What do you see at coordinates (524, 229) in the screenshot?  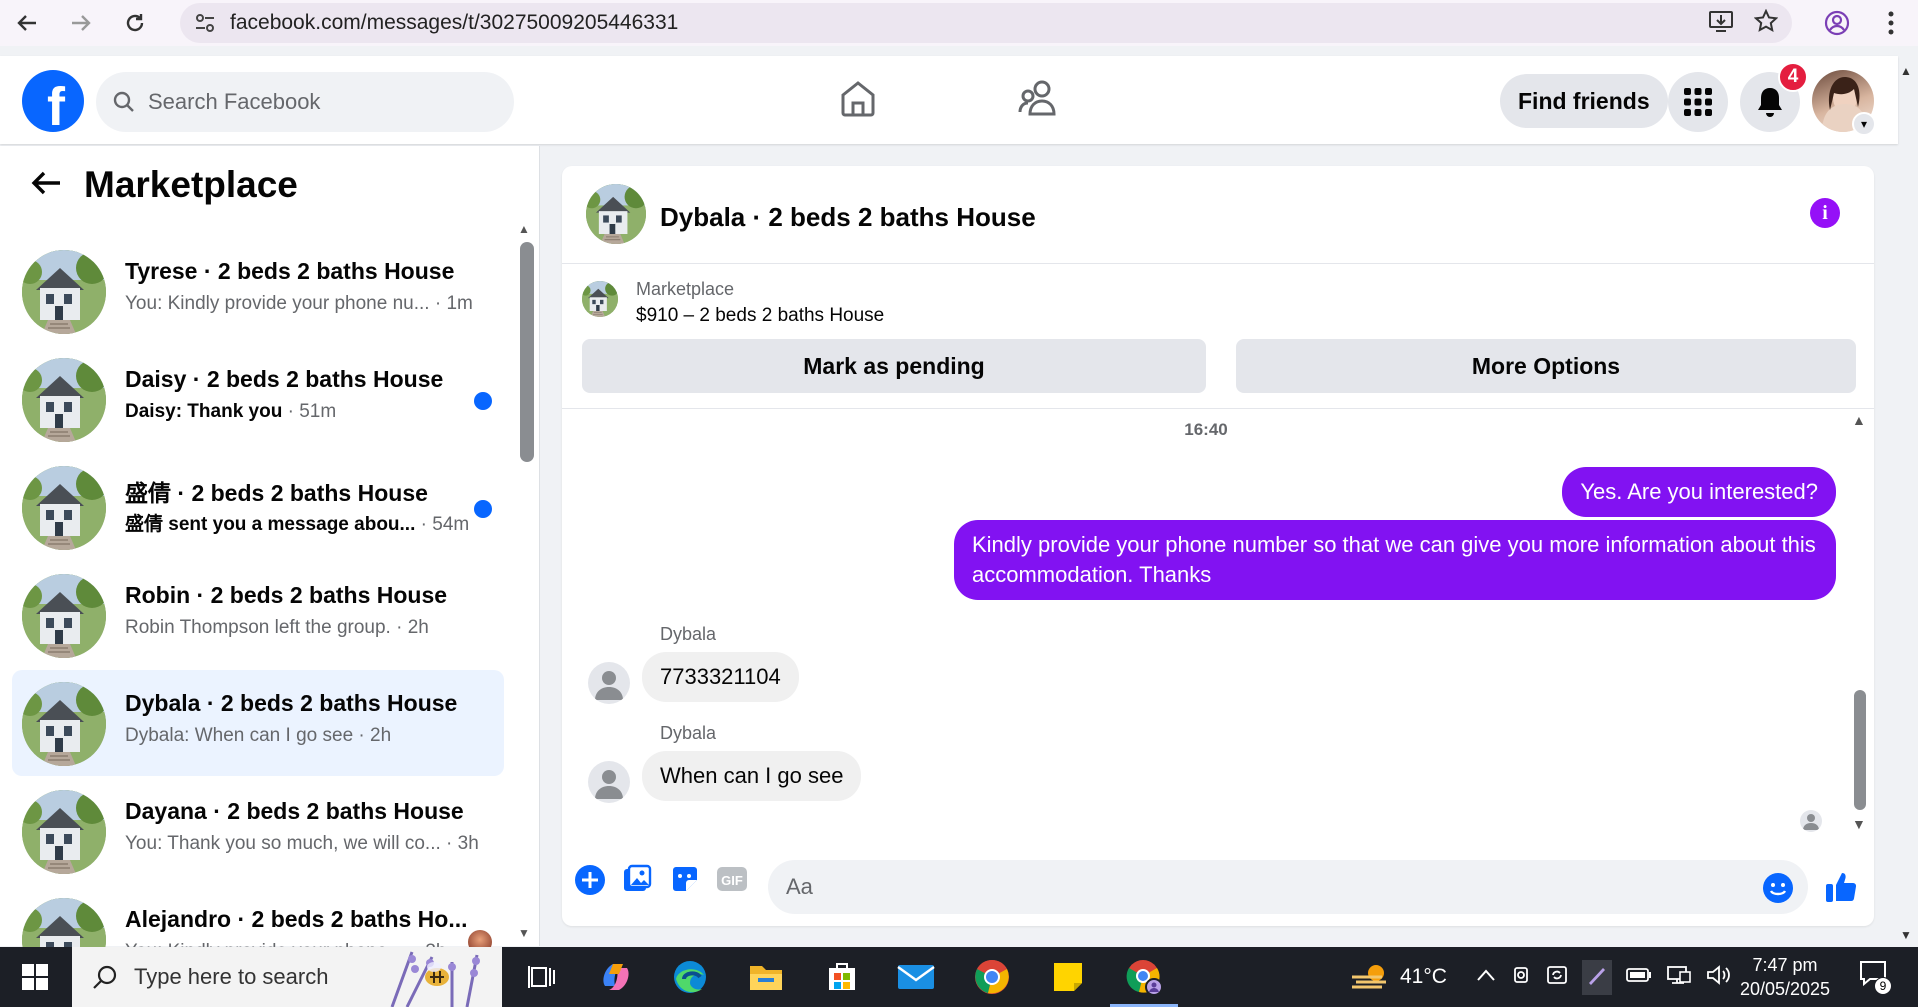 I see `scroll-up-arrow-icon: ▲` at bounding box center [524, 229].